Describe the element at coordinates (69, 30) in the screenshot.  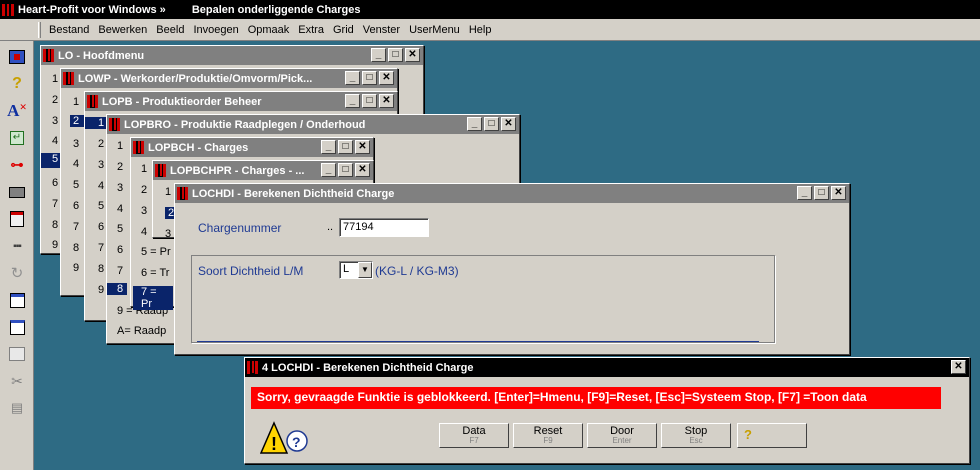
I see `menu-bestand: Bestand` at that location.